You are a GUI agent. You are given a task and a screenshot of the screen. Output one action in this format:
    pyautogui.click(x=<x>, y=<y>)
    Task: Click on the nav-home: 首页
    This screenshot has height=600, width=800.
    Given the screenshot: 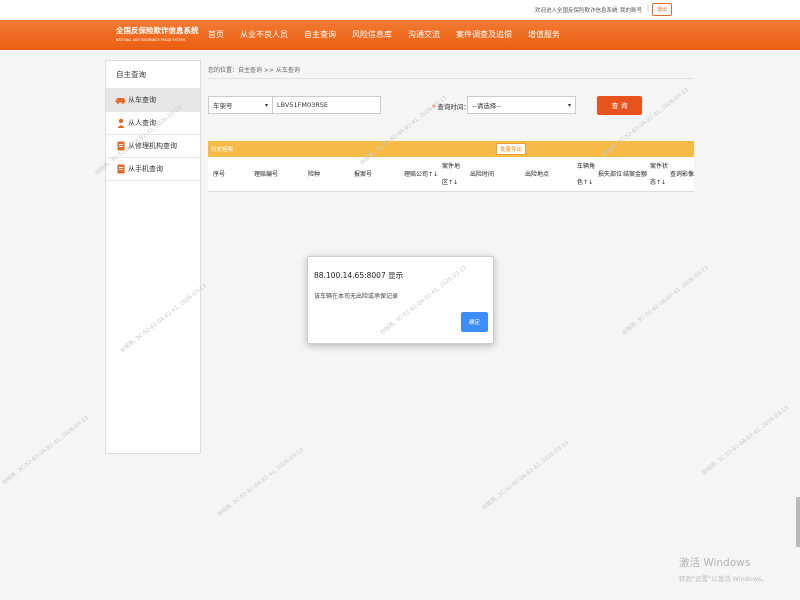 What is the action you would take?
    pyautogui.click(x=216, y=35)
    